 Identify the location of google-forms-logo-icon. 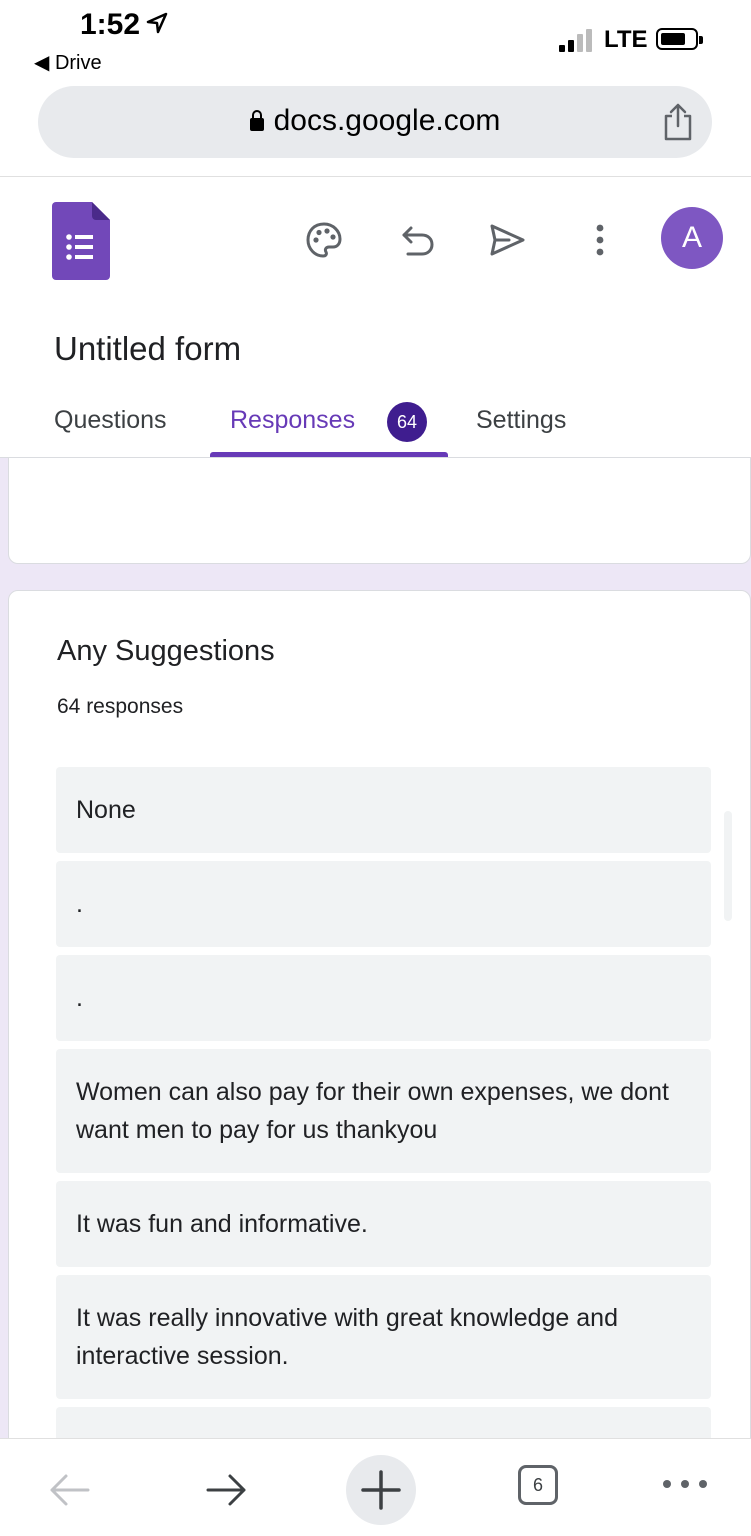
(81, 241).